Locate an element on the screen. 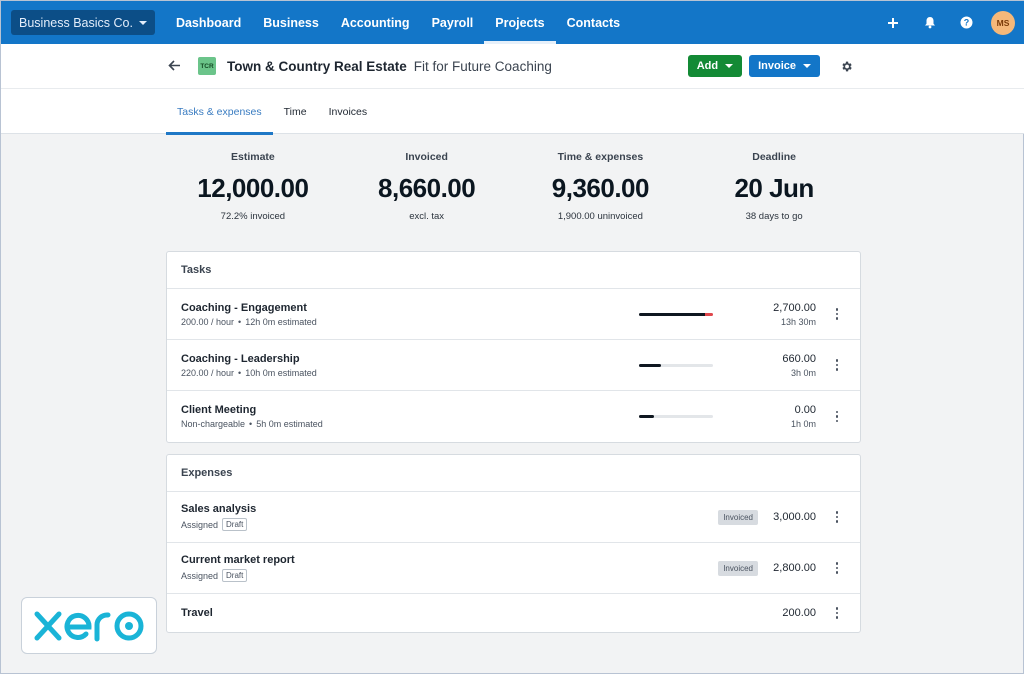  invoice-button: Invoice is located at coordinates (784, 66).